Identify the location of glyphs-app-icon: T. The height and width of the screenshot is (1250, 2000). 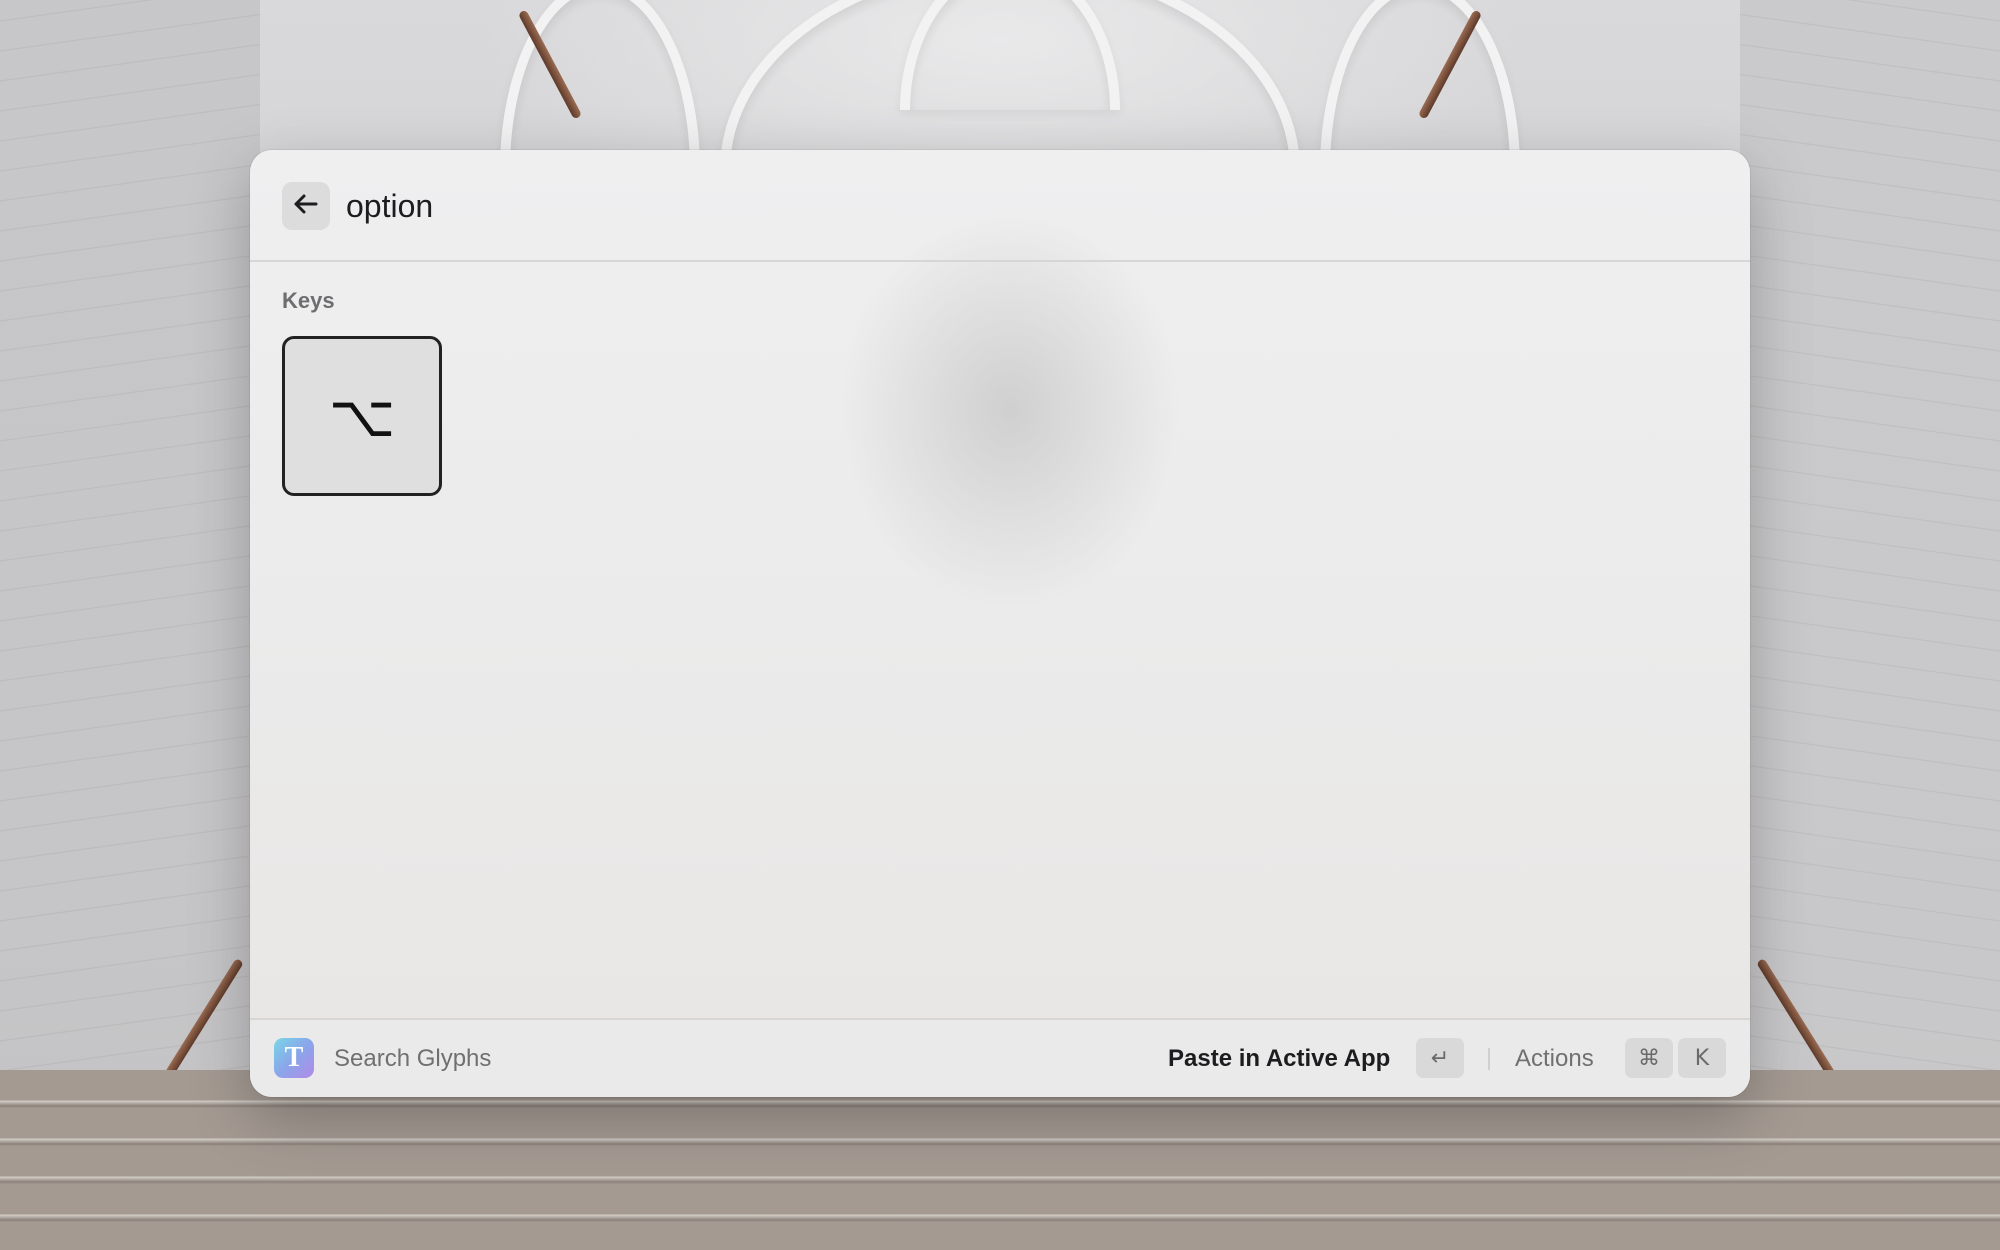
(294, 1058).